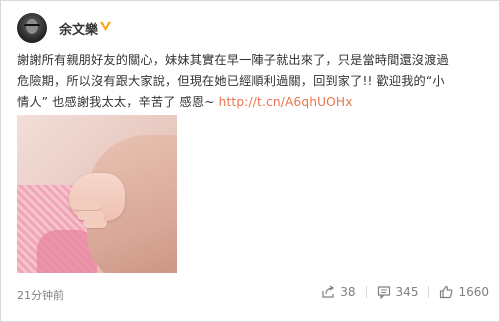  Describe the element at coordinates (286, 102) in the screenshot. I see `post-link: http://t.cn/A6qhUOHx` at that location.